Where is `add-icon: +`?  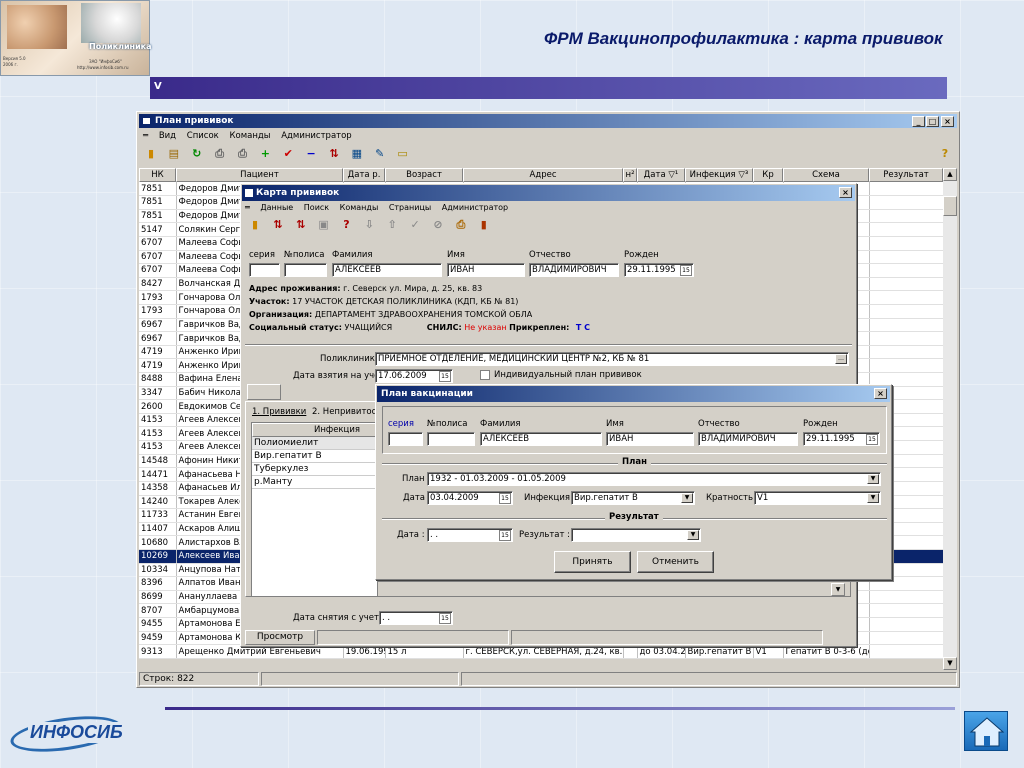
add-icon: + is located at coordinates (265, 154).